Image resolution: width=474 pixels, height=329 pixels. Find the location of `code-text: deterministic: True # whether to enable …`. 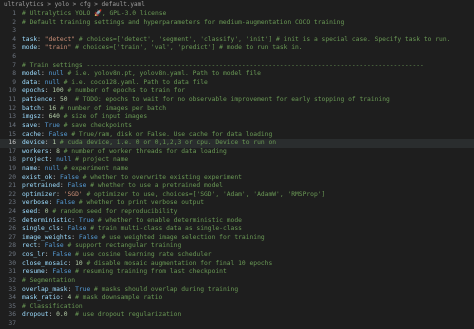

code-text: deterministic: True # whether to enable … is located at coordinates (132, 220).